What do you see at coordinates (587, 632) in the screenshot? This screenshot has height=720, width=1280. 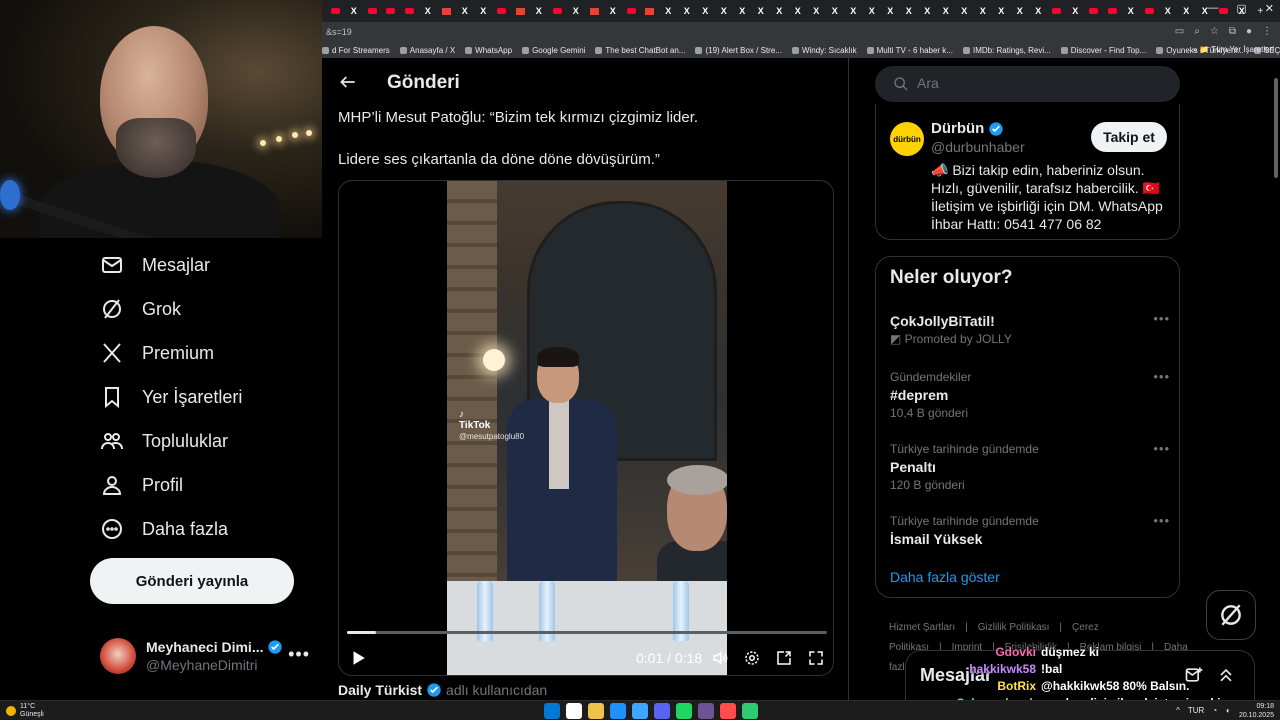 I see `video-progress-bar` at bounding box center [587, 632].